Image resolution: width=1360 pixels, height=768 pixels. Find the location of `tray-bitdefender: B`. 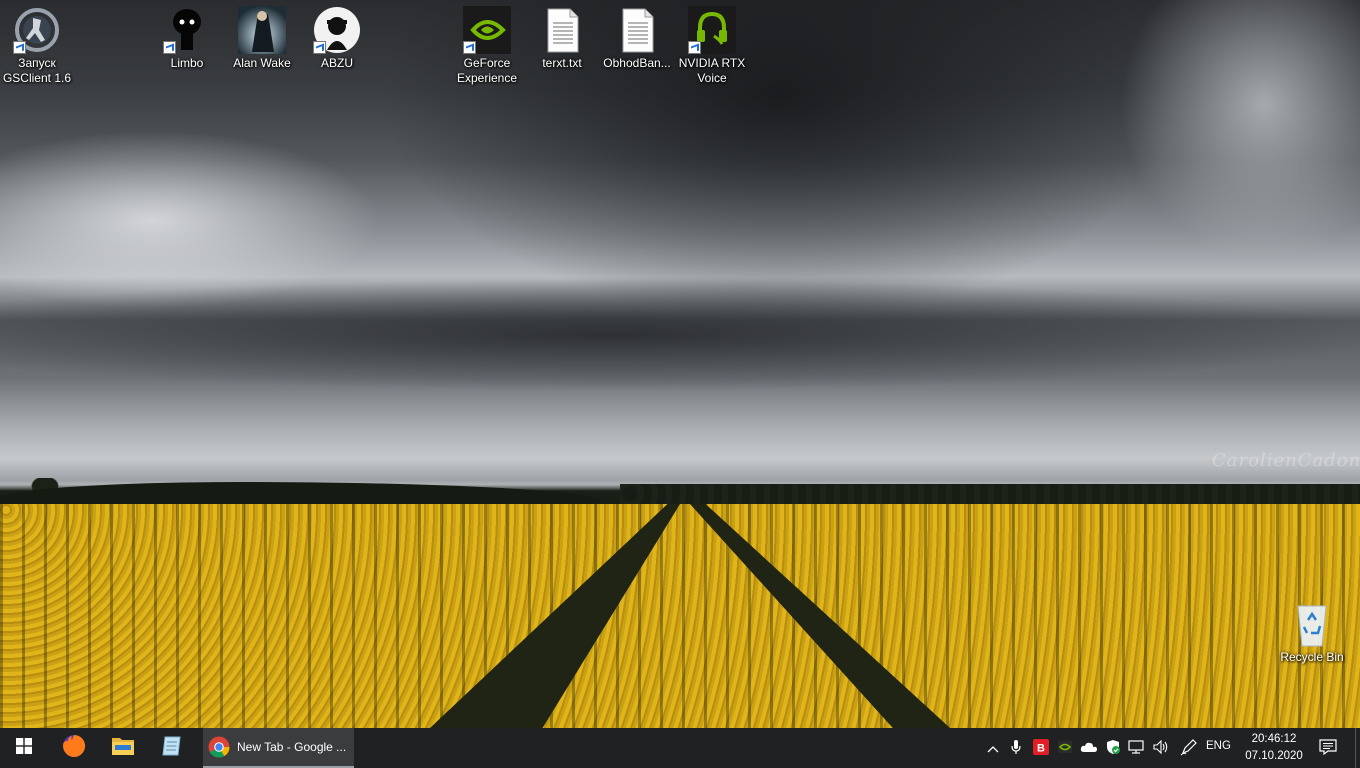

tray-bitdefender: B is located at coordinates (1041, 748).